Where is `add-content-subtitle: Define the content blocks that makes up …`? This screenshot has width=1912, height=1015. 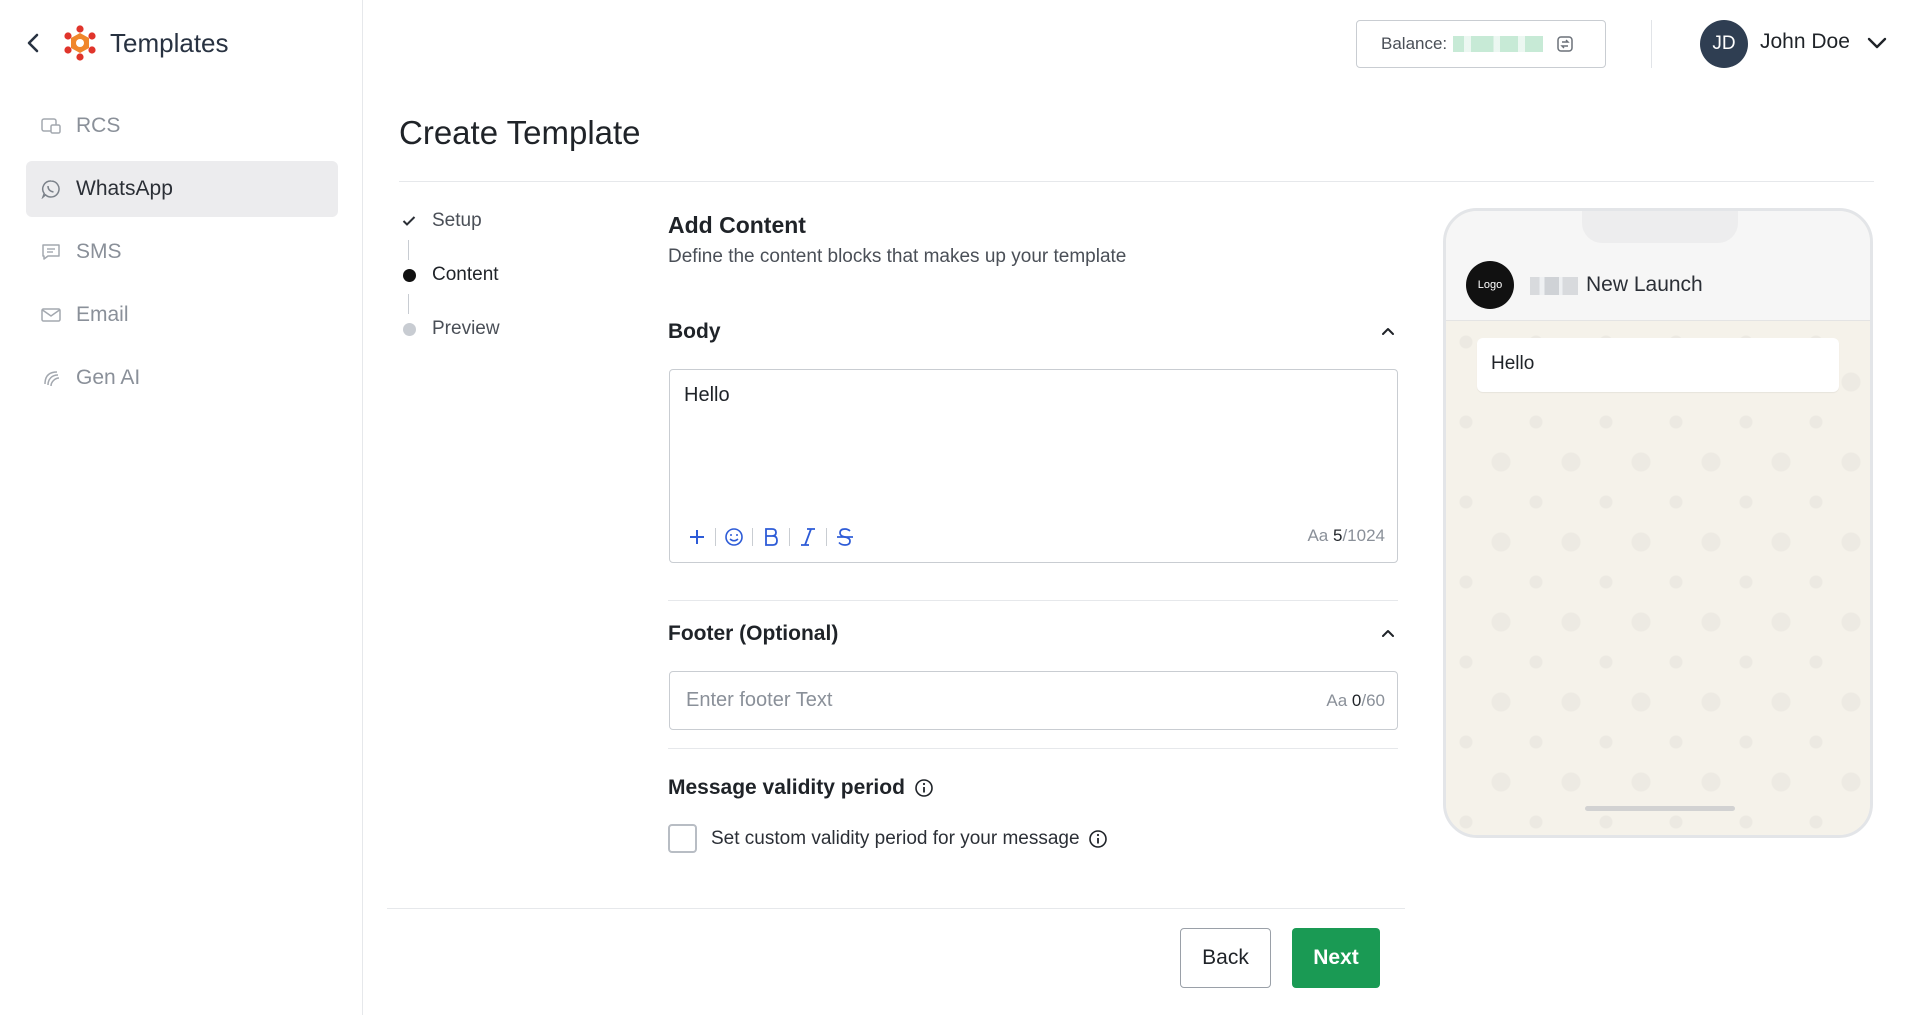
add-content-subtitle: Define the content blocks that makes up … is located at coordinates (897, 256).